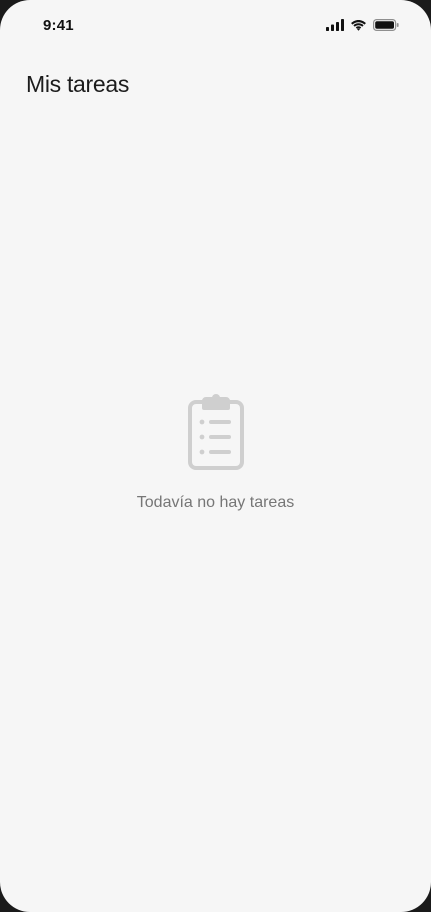 This screenshot has width=431, height=912. I want to click on empty-state: Todavía no hay tareas, so click(215, 452).